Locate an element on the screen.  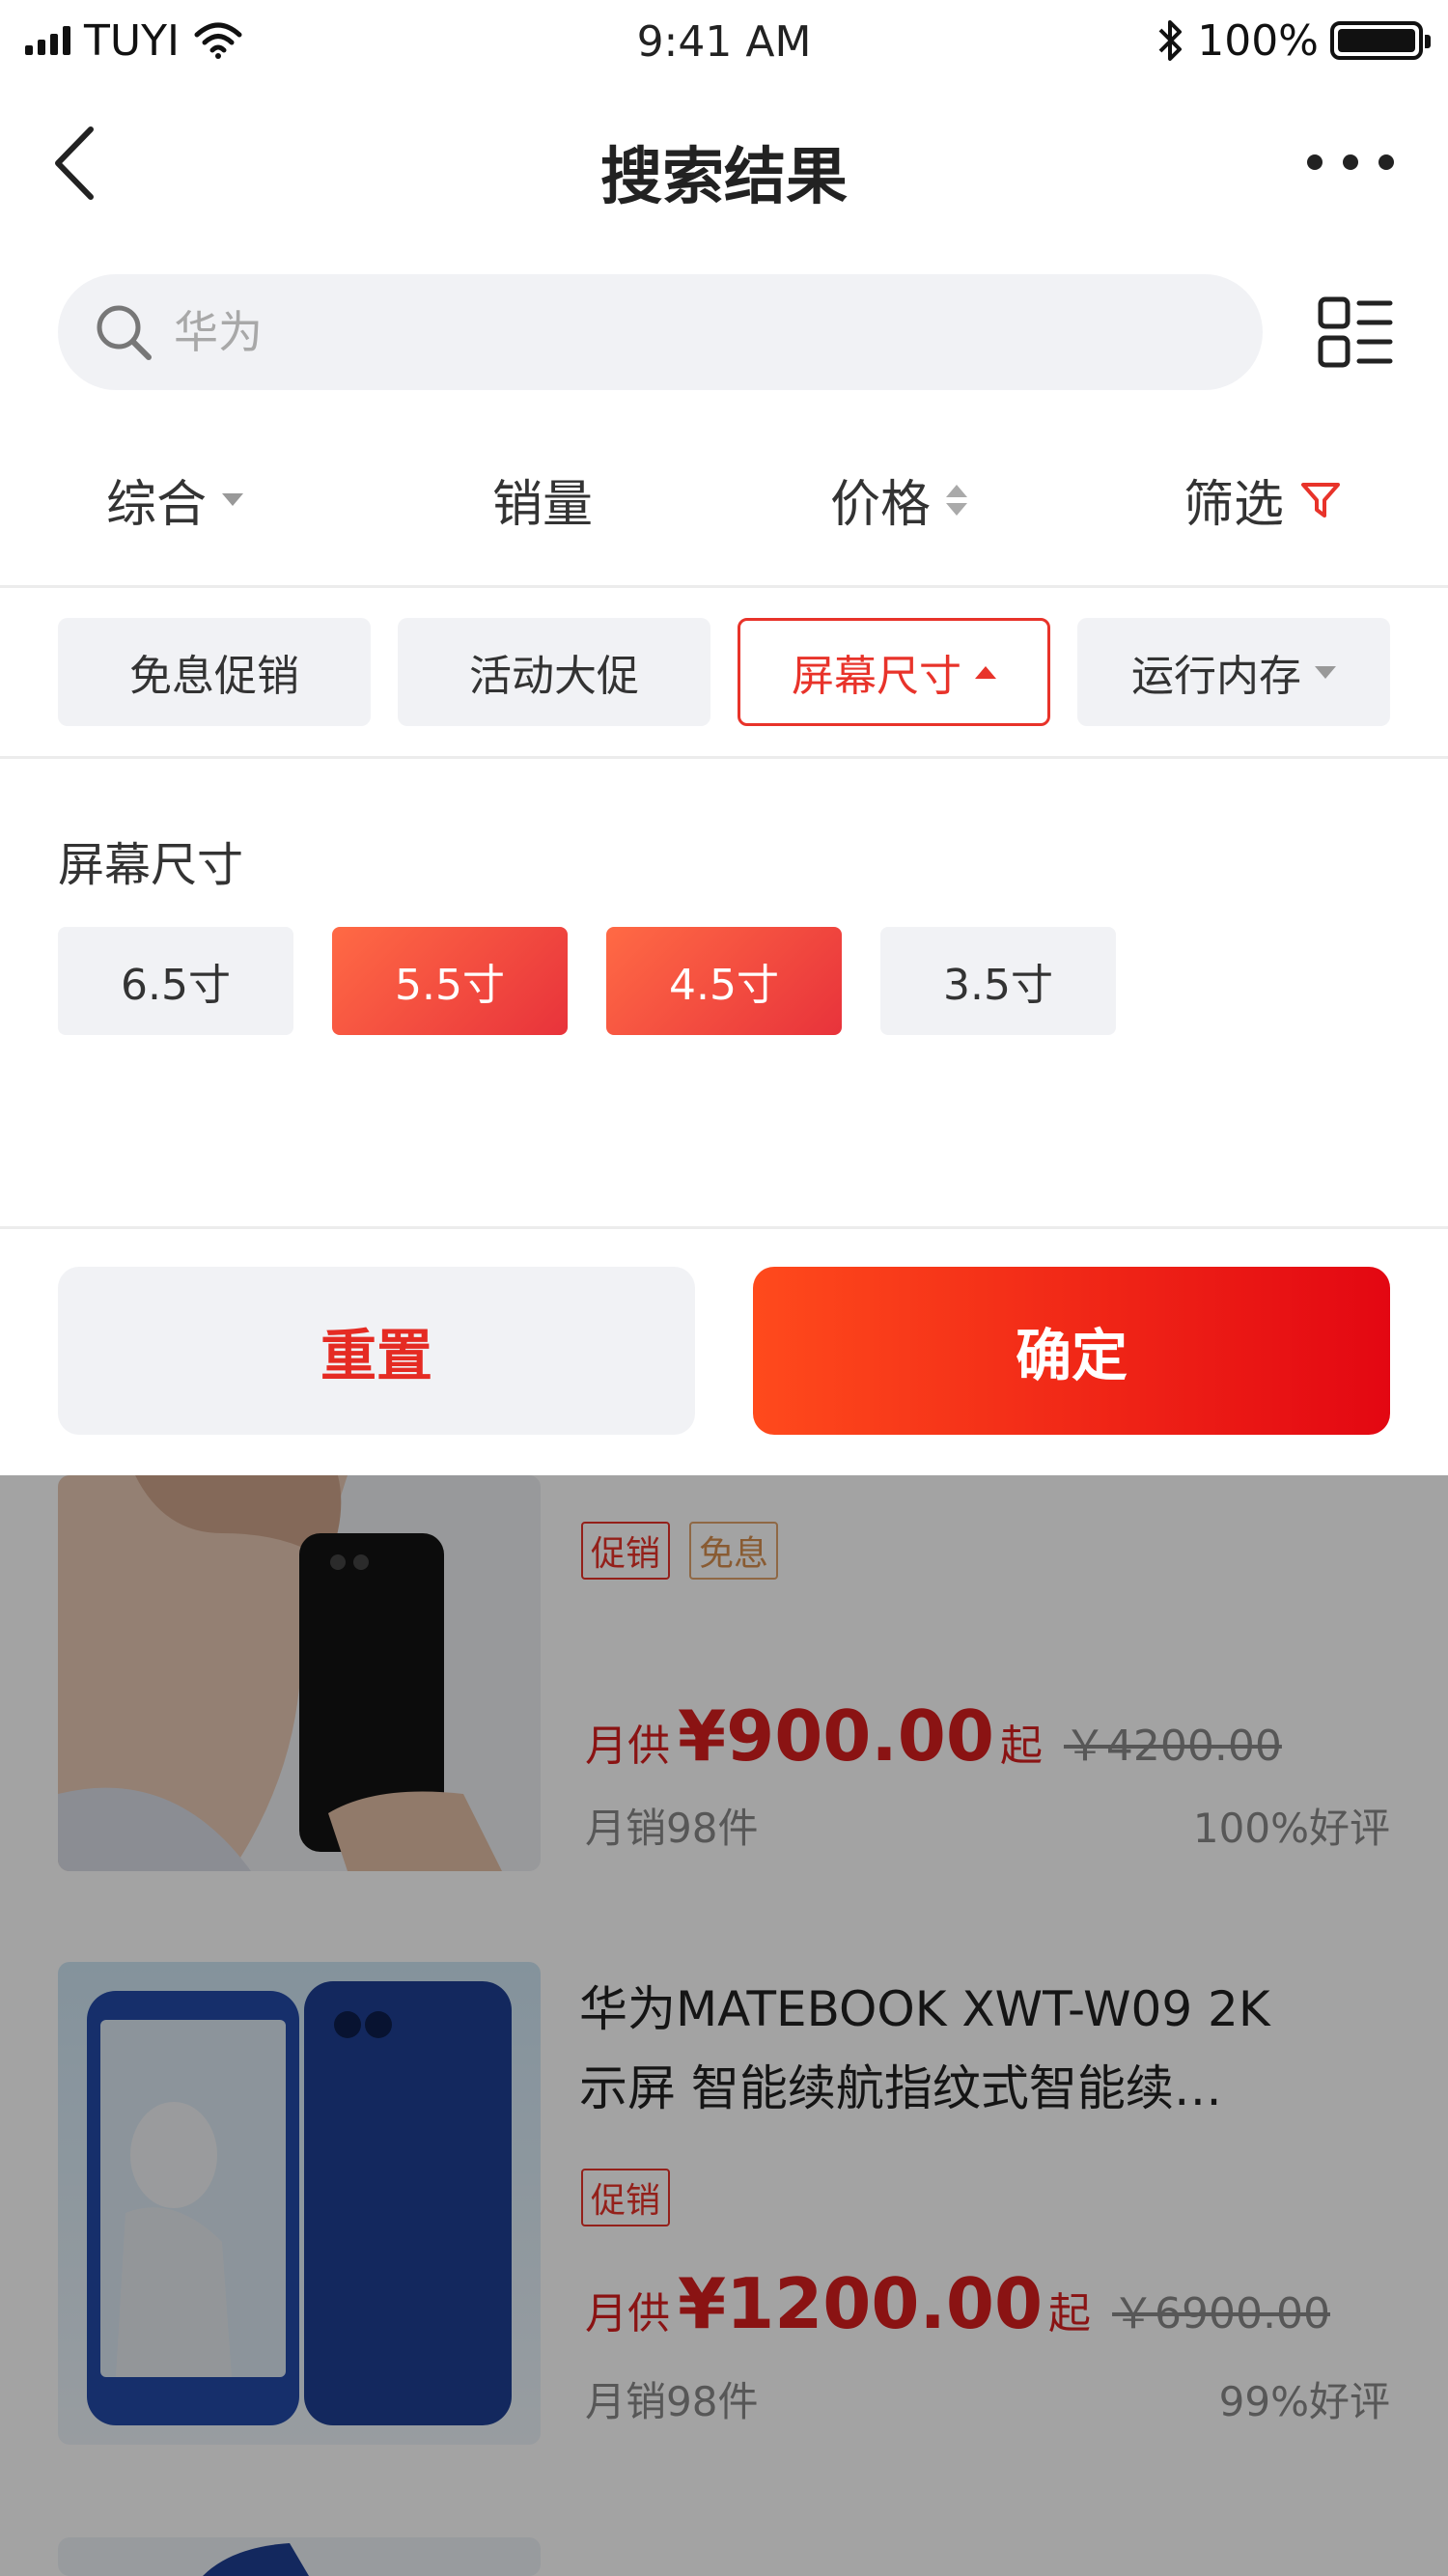
tag-label: 屏幕尺寸 is located at coordinates (877, 677).